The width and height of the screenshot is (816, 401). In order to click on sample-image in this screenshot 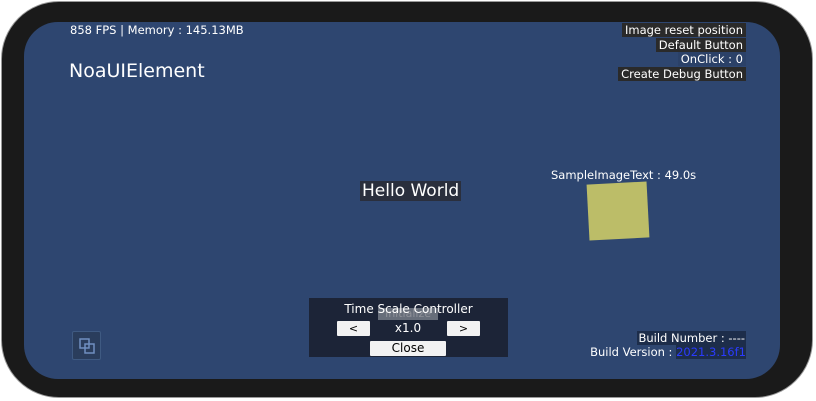, I will do `click(618, 211)`.